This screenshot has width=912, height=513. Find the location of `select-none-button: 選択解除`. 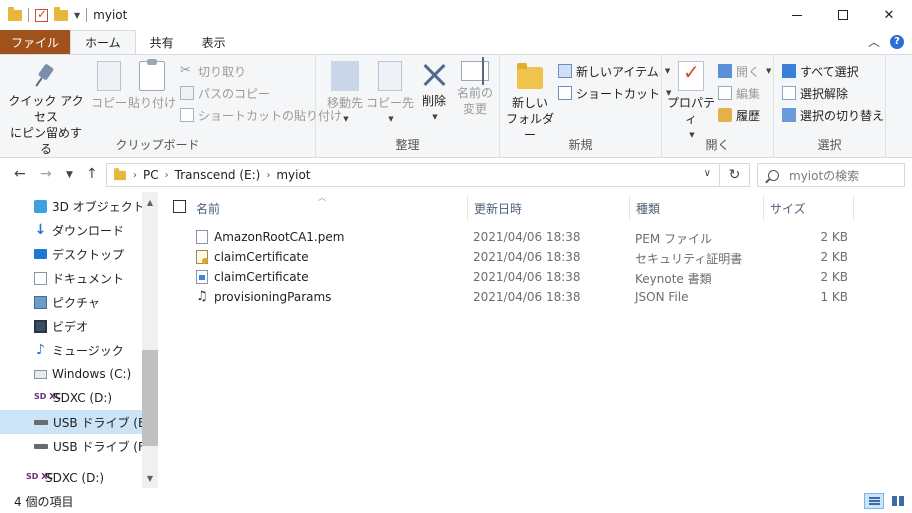

select-none-button: 選択解除 is located at coordinates (815, 93).